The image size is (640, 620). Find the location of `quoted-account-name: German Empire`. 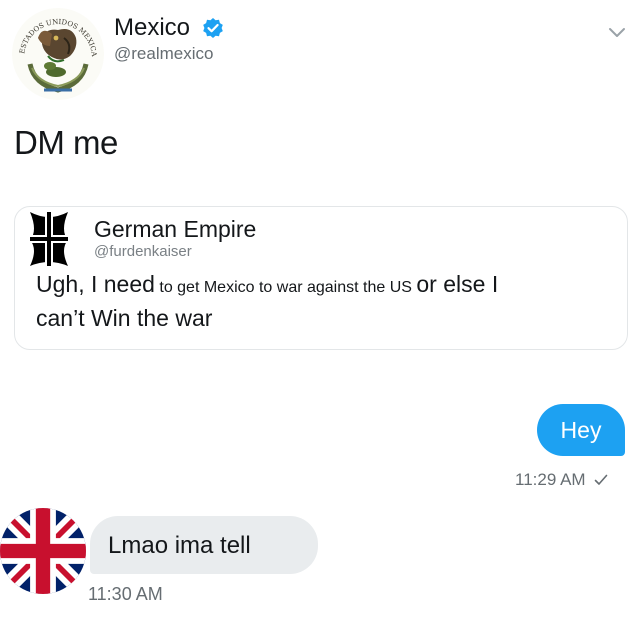

quoted-account-name: German Empire is located at coordinates (175, 229).